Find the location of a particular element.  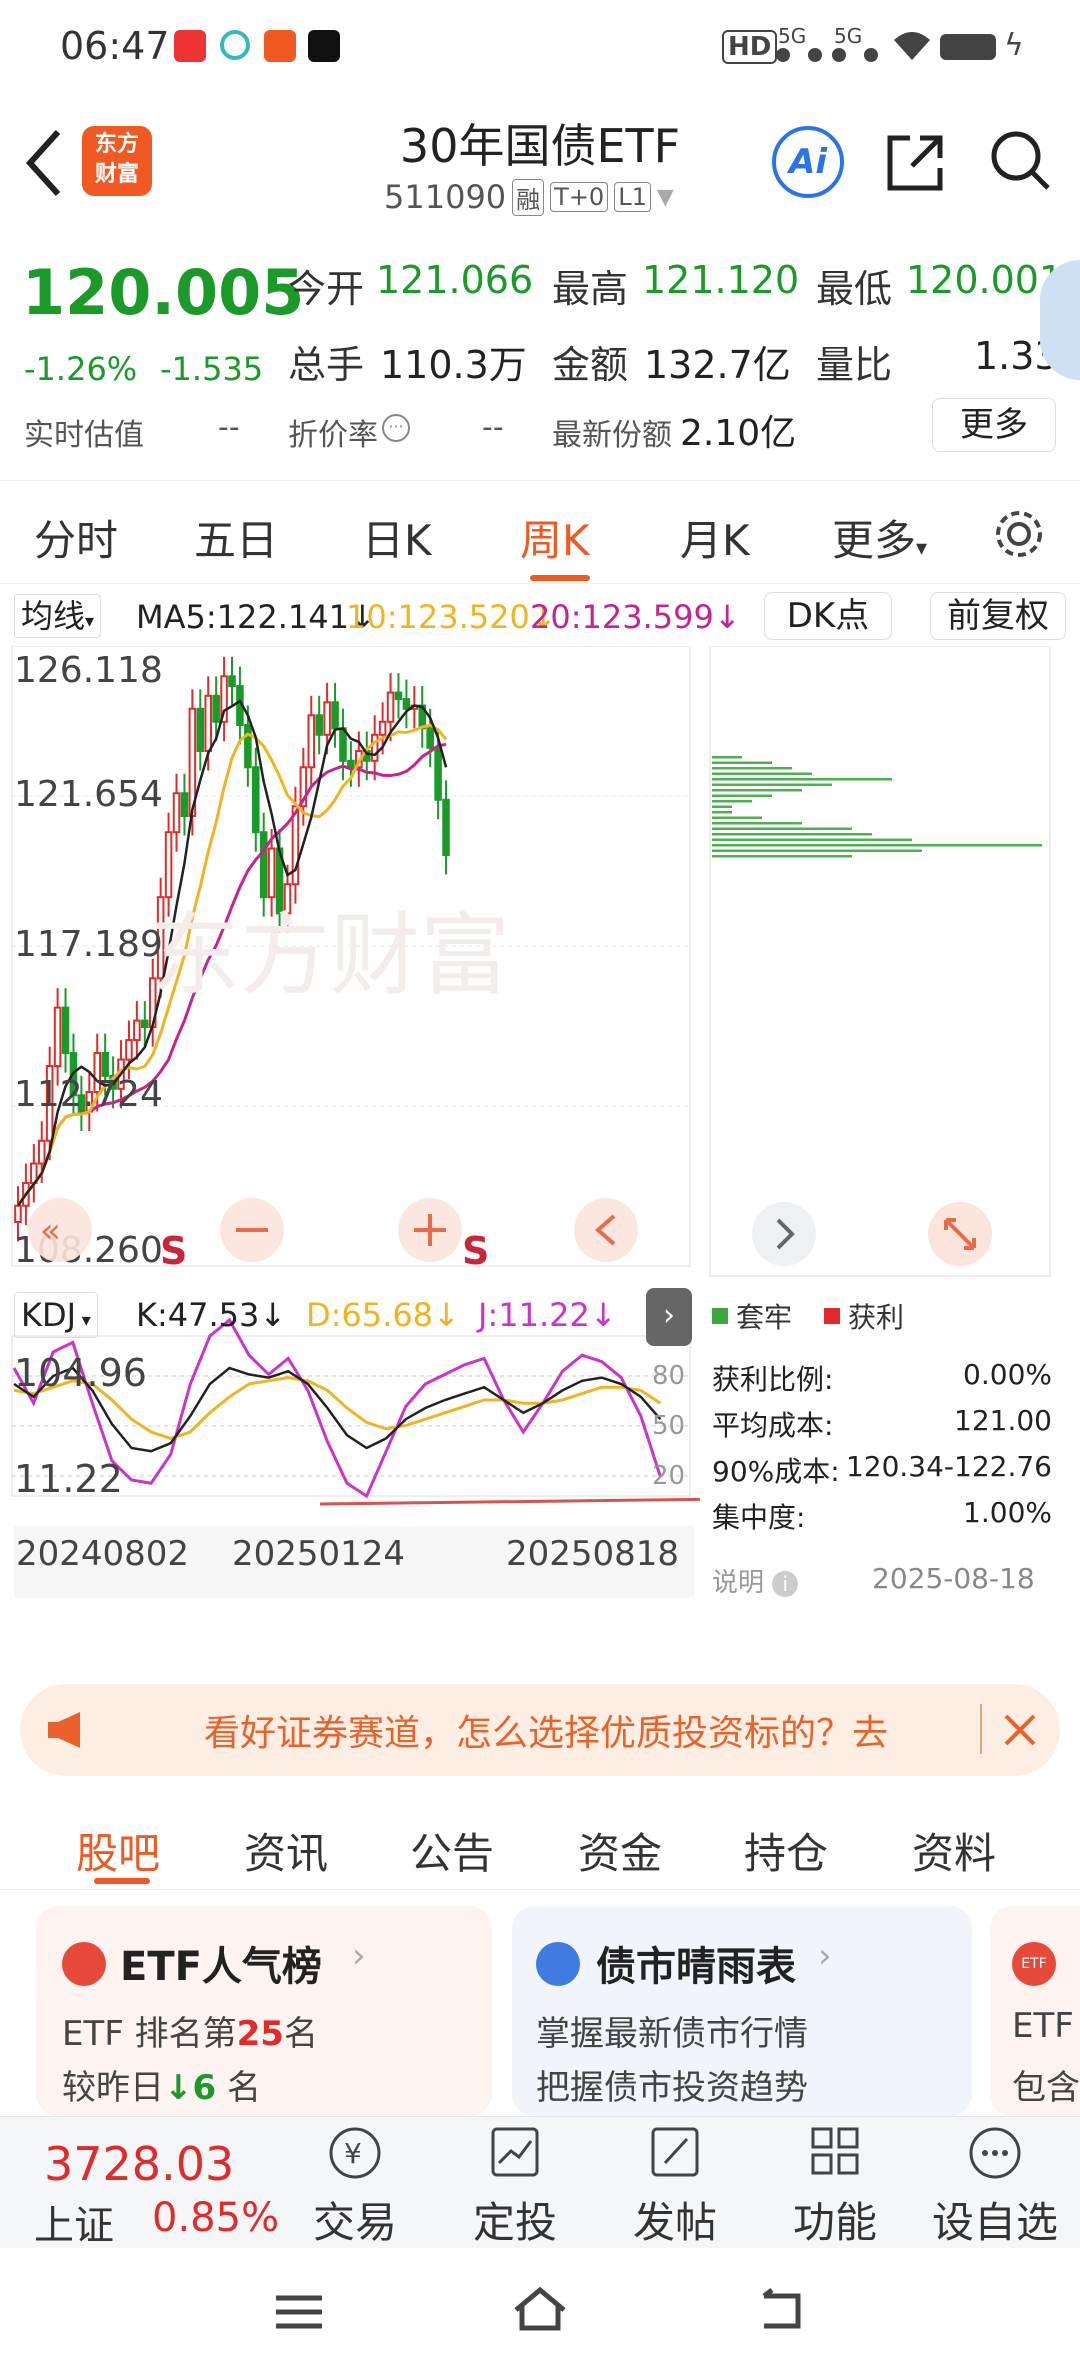

kdj-top-label: 104.96 is located at coordinates (80, 1373).